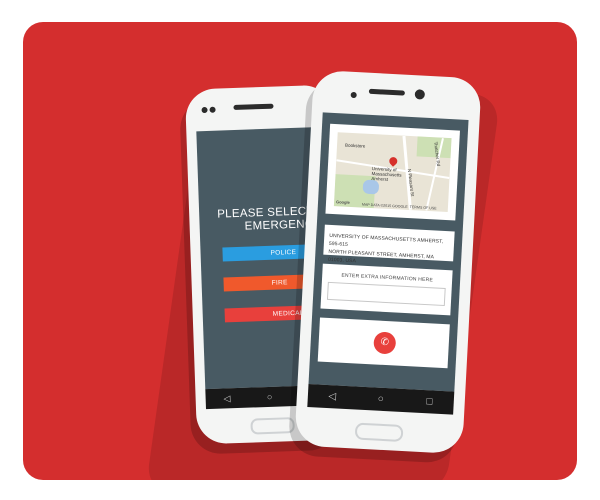  Describe the element at coordinates (393, 161) in the screenshot. I see `map-pin-icon` at that location.